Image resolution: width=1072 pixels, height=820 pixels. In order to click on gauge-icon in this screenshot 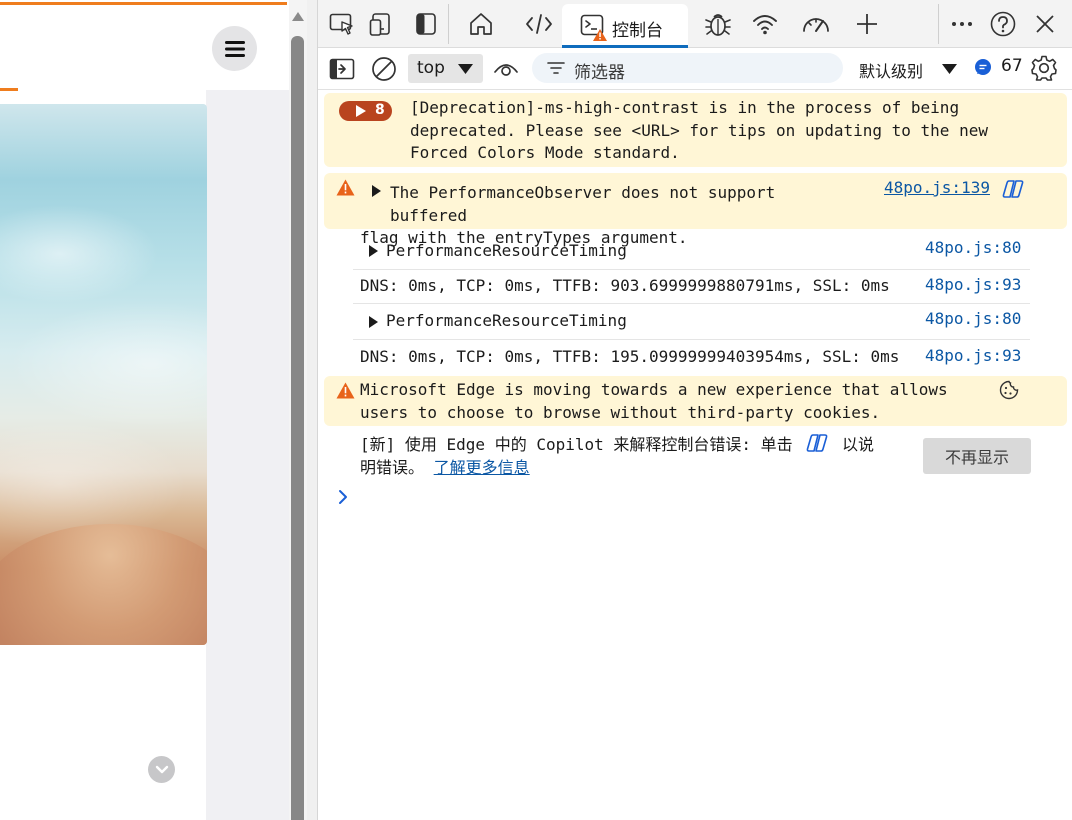, I will do `click(816, 25)`.